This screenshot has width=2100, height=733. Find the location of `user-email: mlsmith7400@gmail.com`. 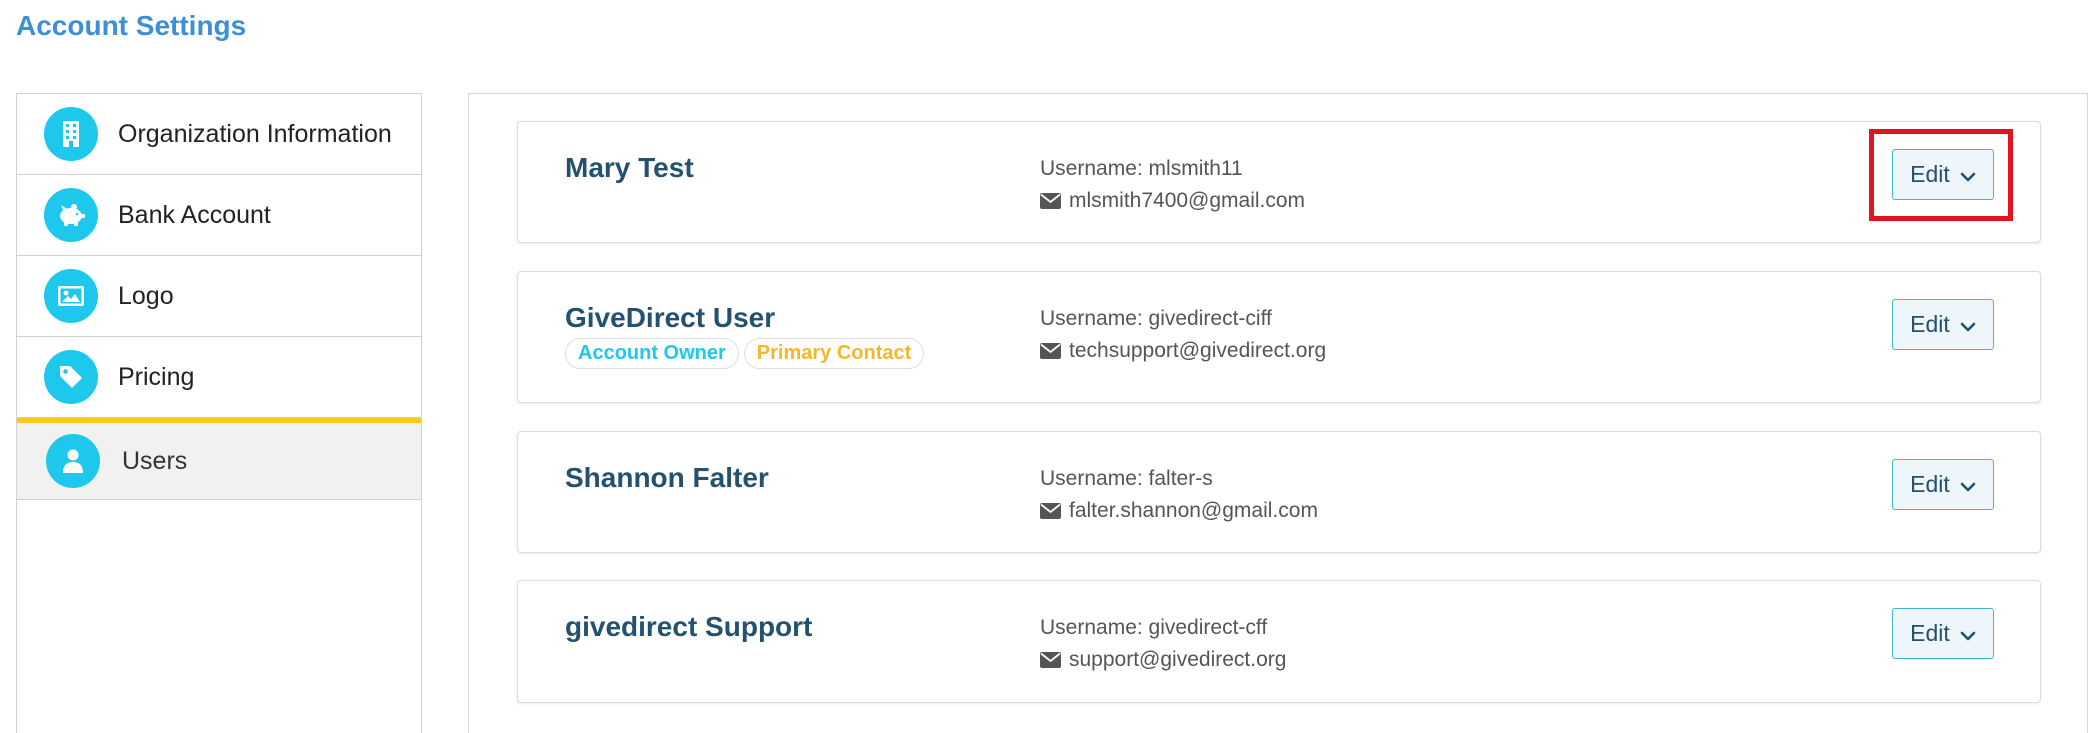

user-email: mlsmith7400@gmail.com is located at coordinates (1187, 200).